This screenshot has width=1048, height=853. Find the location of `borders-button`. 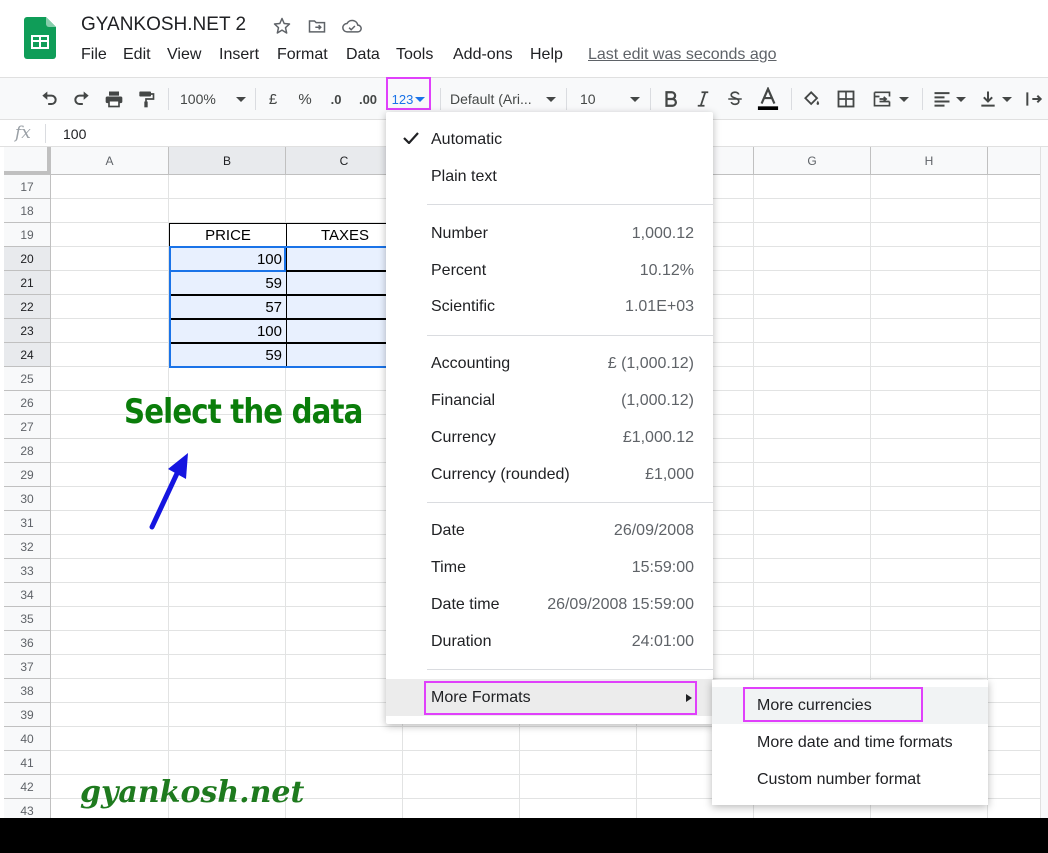

borders-button is located at coordinates (846, 99).